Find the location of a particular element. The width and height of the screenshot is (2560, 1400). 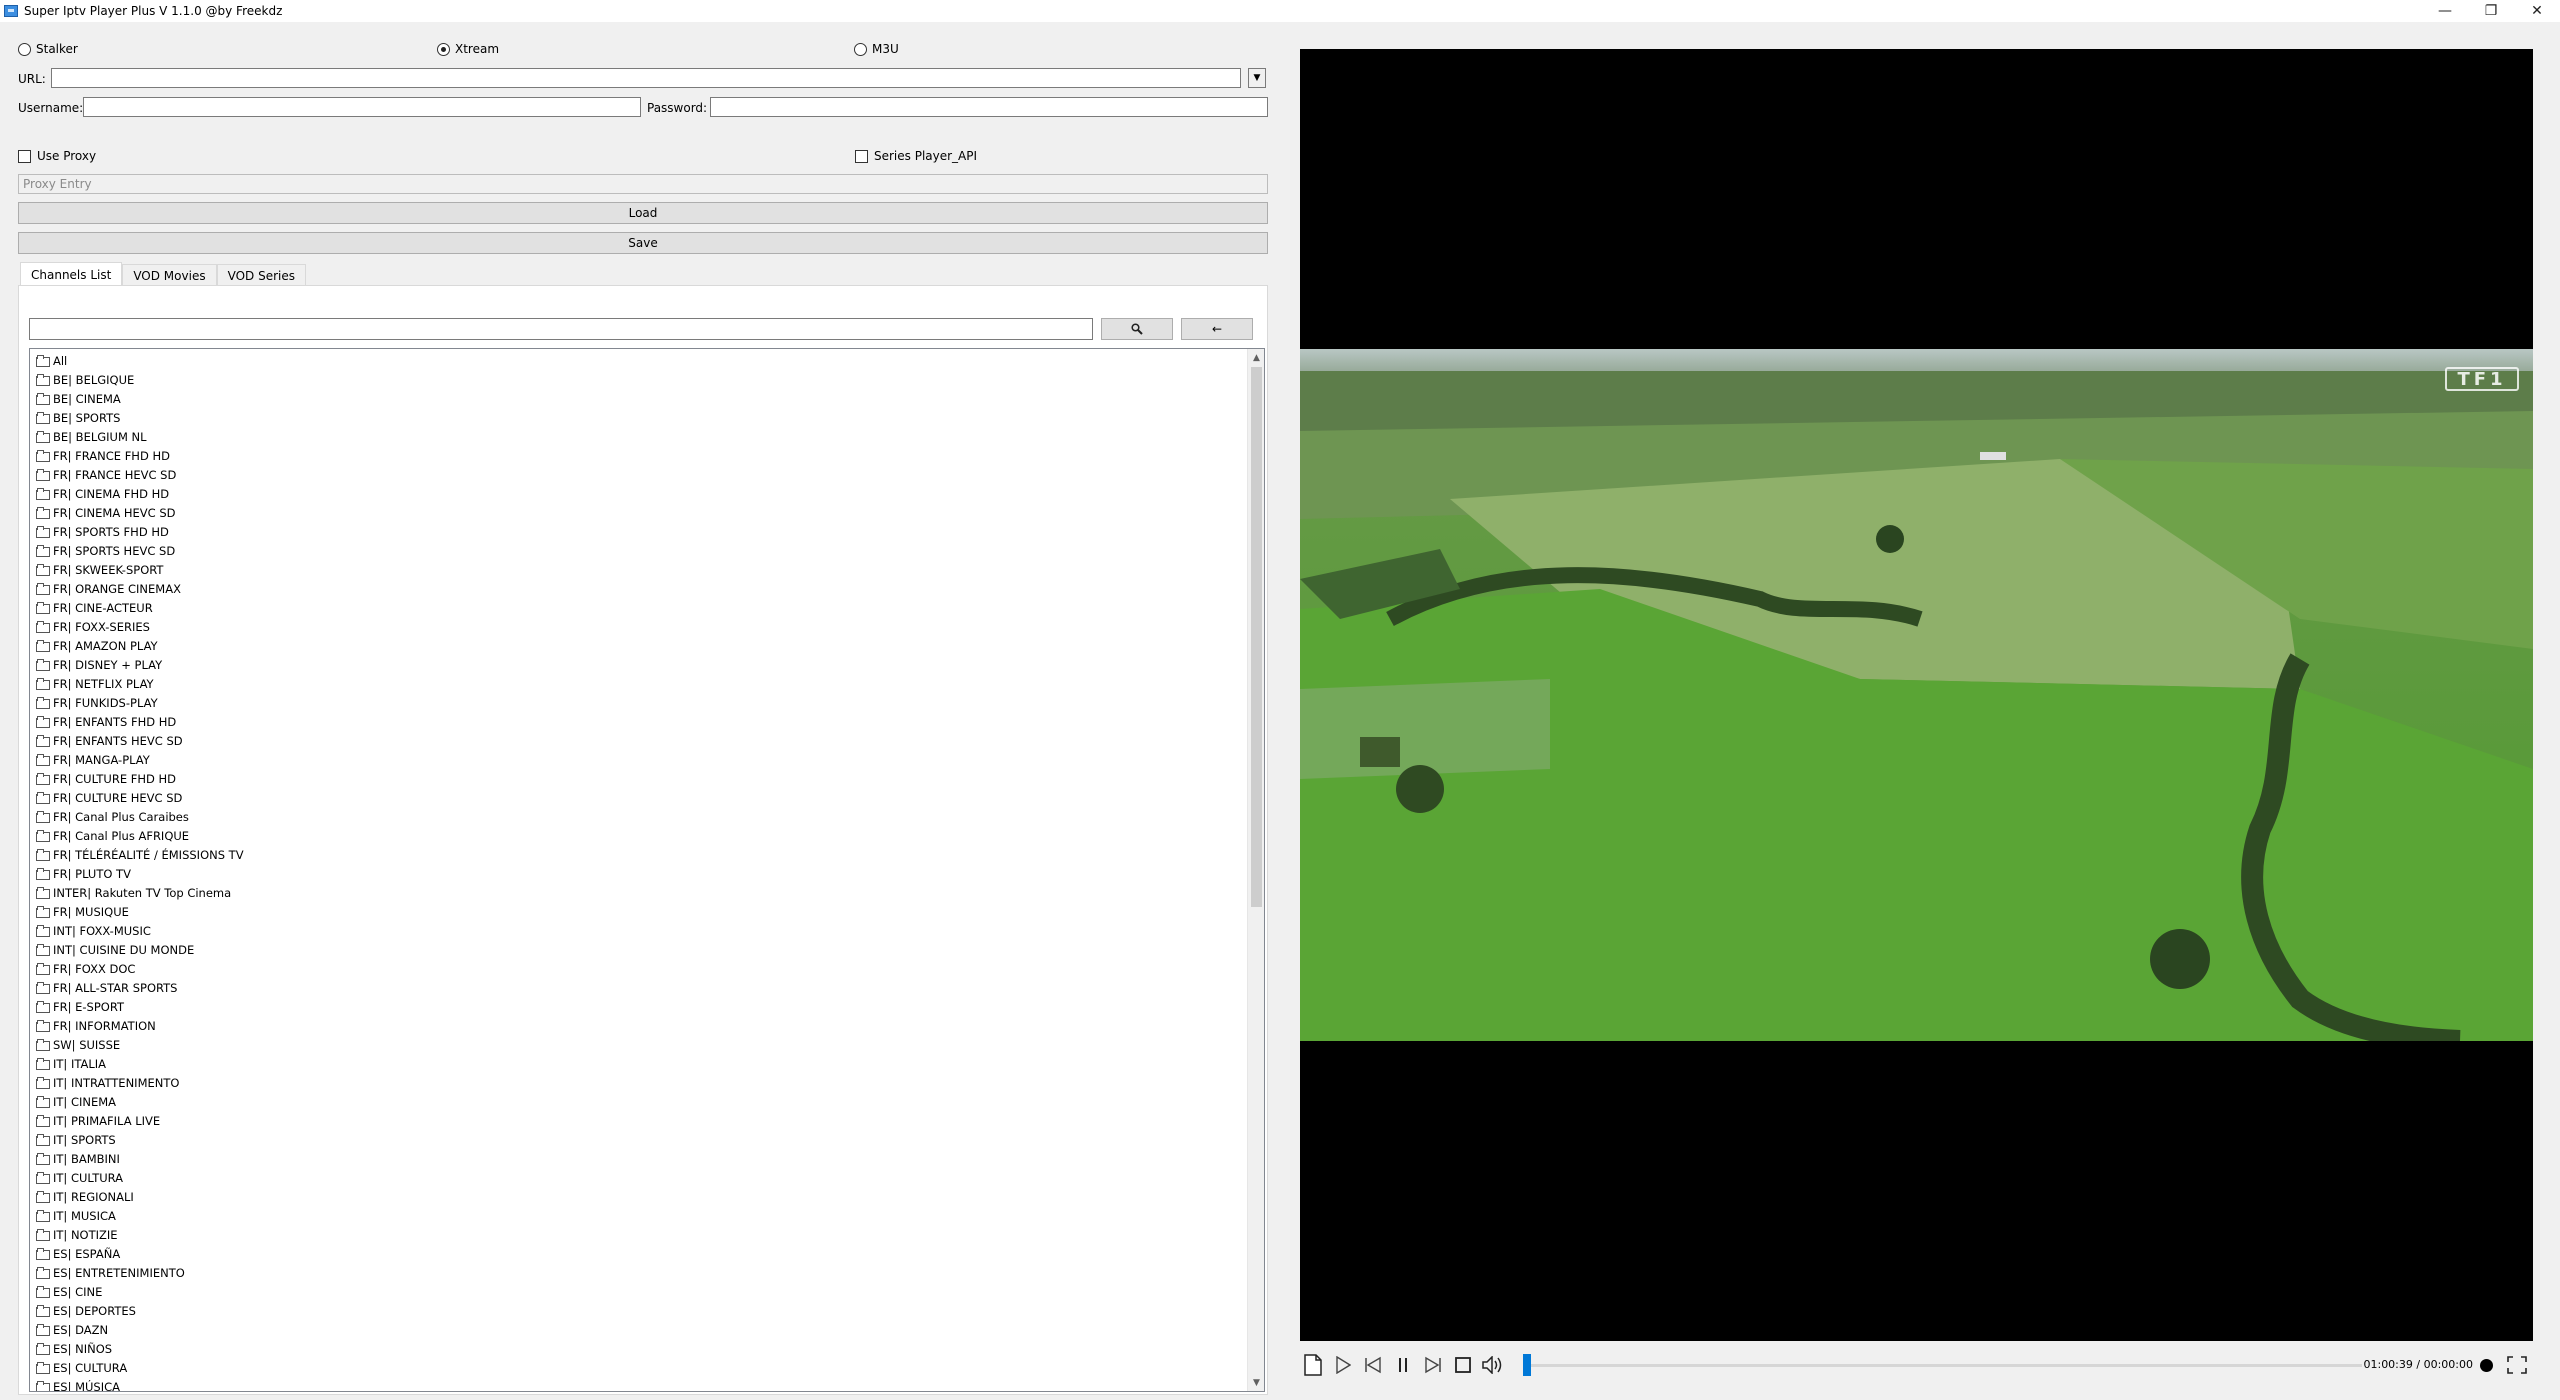

channel-list-item: All is located at coordinates (635, 360).